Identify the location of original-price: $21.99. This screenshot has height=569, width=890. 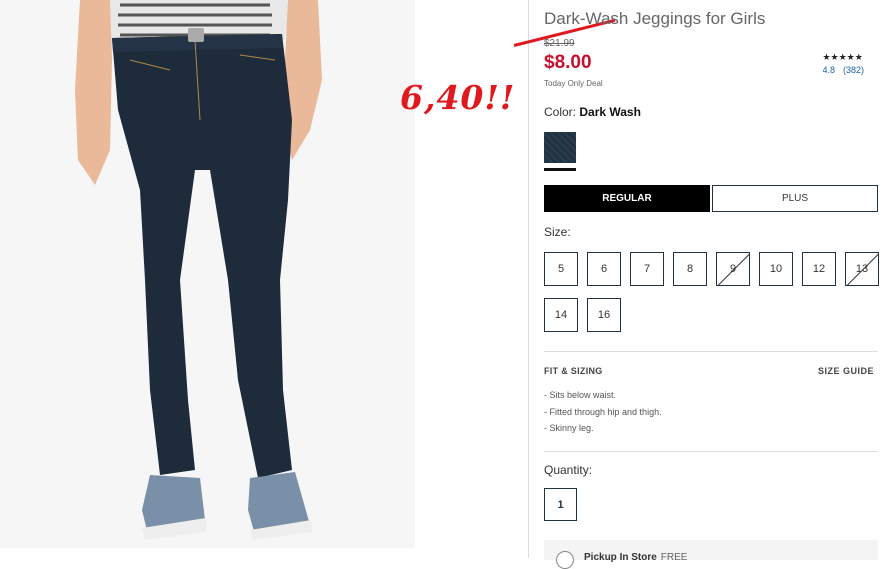
(559, 43).